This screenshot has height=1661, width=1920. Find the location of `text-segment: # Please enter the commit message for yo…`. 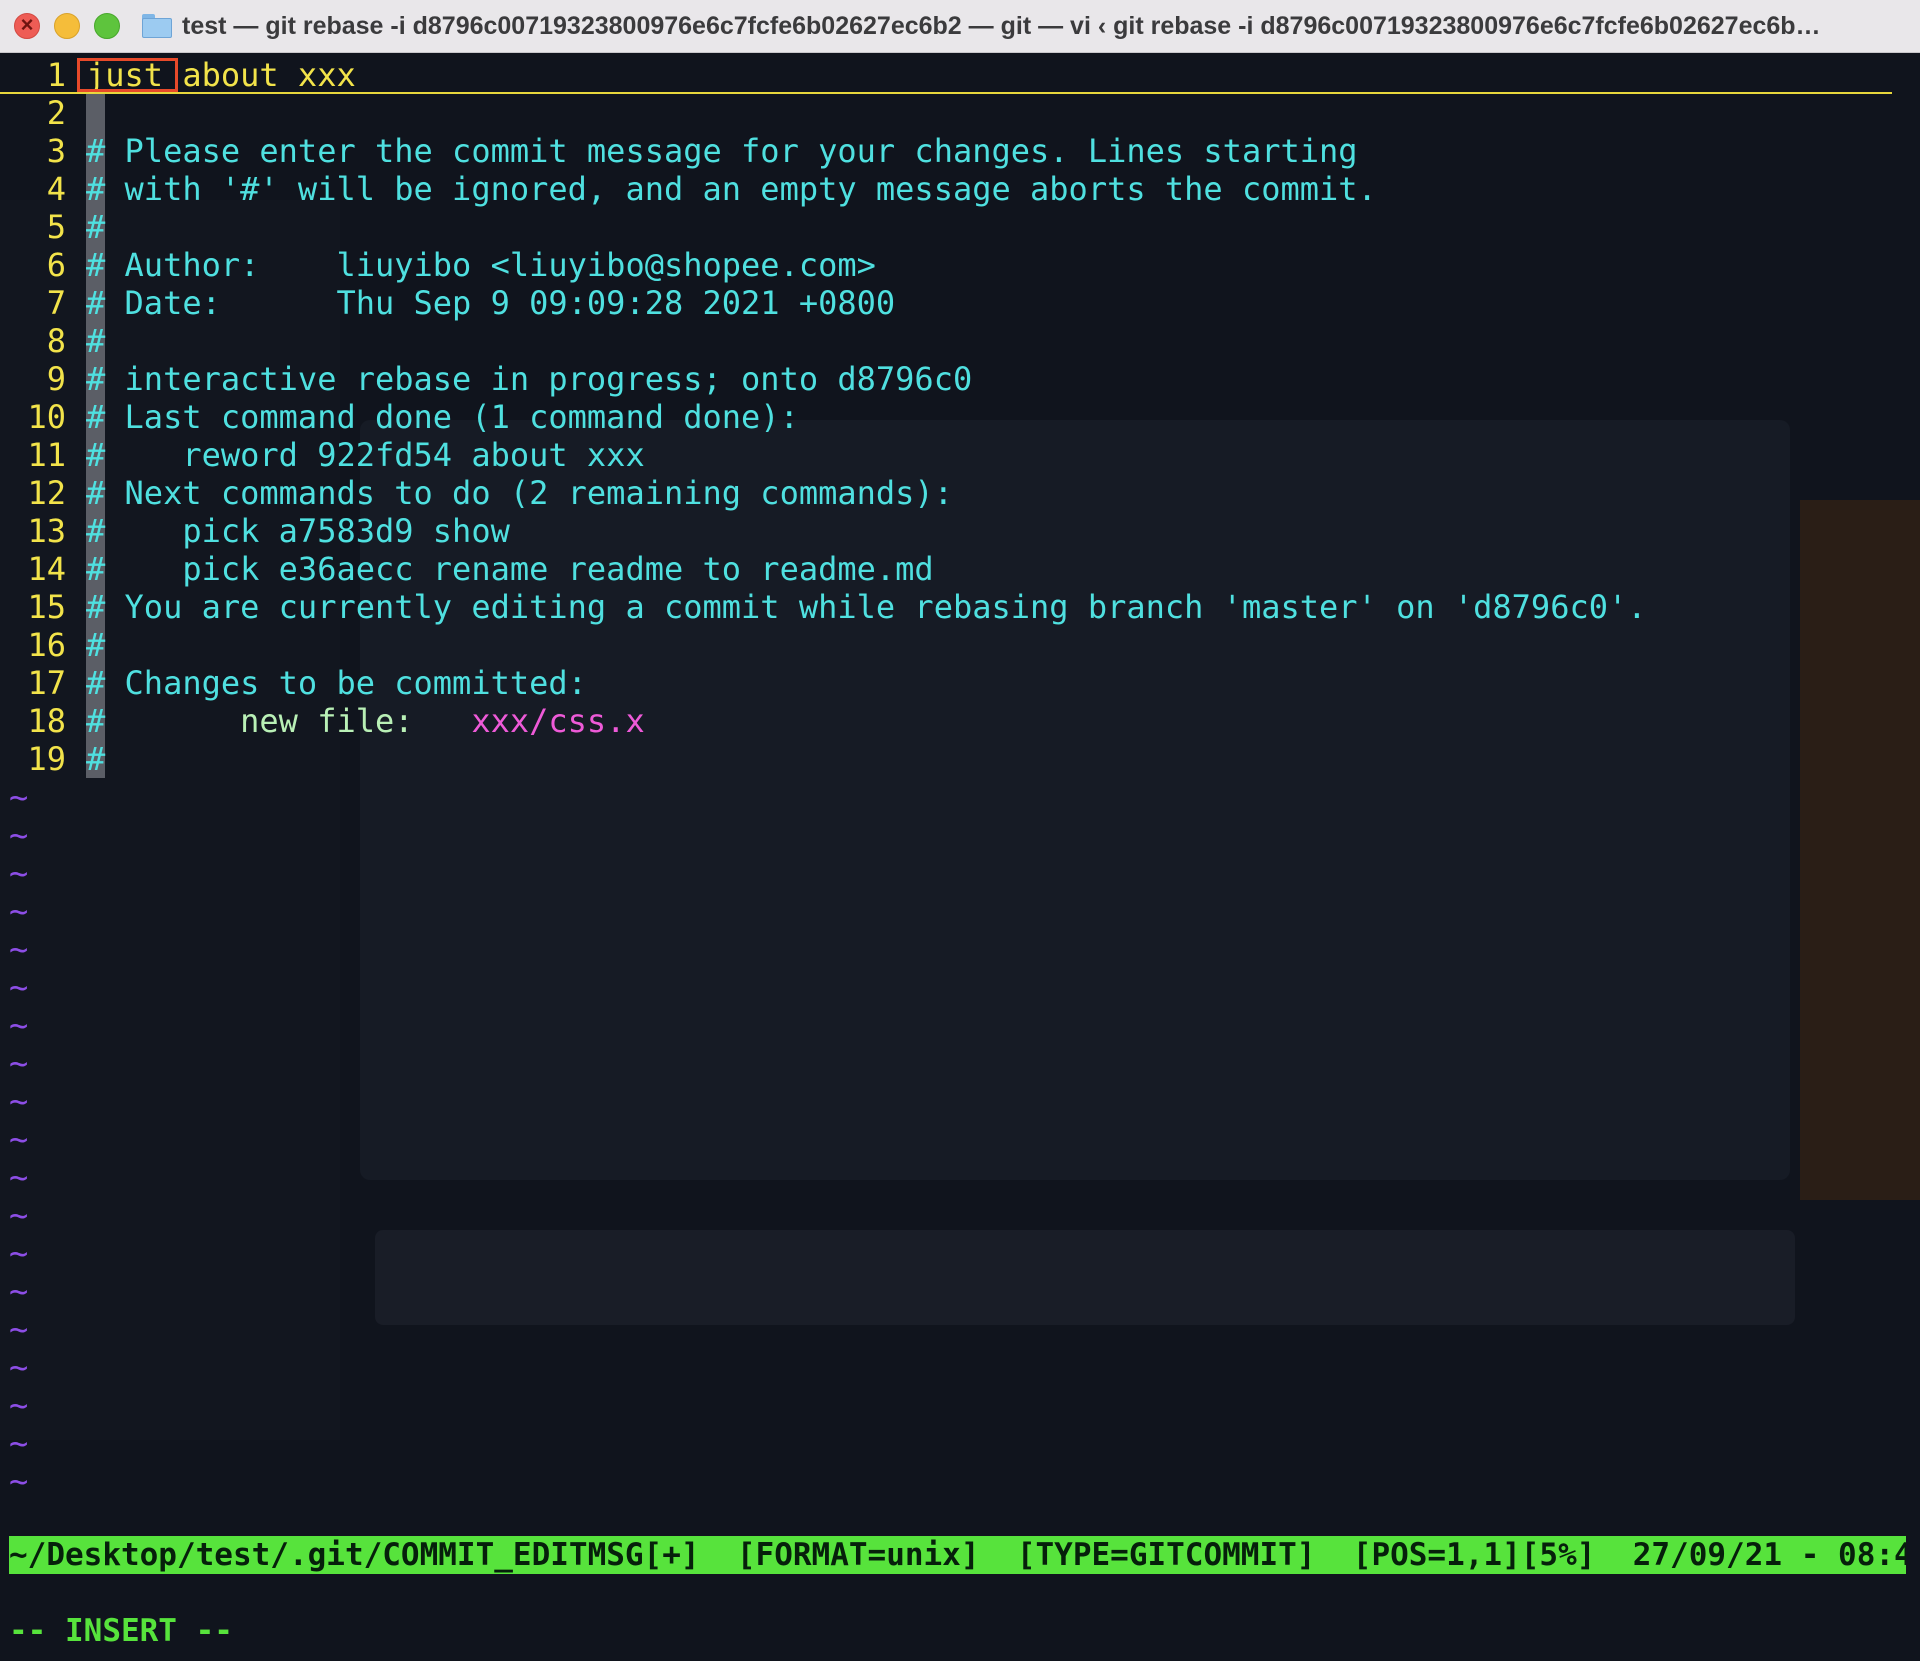

text-segment: # Please enter the commit message for yo… is located at coordinates (722, 151).